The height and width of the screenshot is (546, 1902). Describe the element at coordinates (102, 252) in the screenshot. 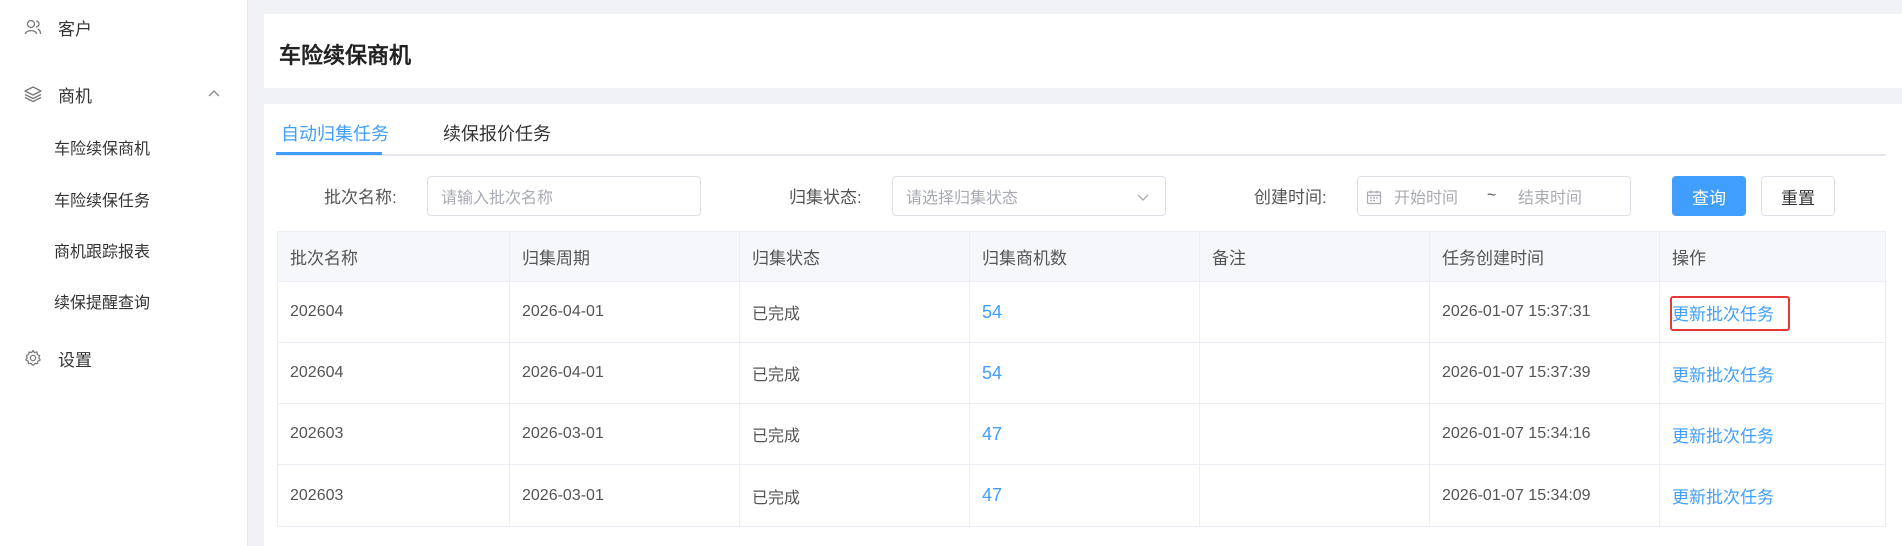

I see `sidebar-item-label: 商机跟踪报表` at that location.